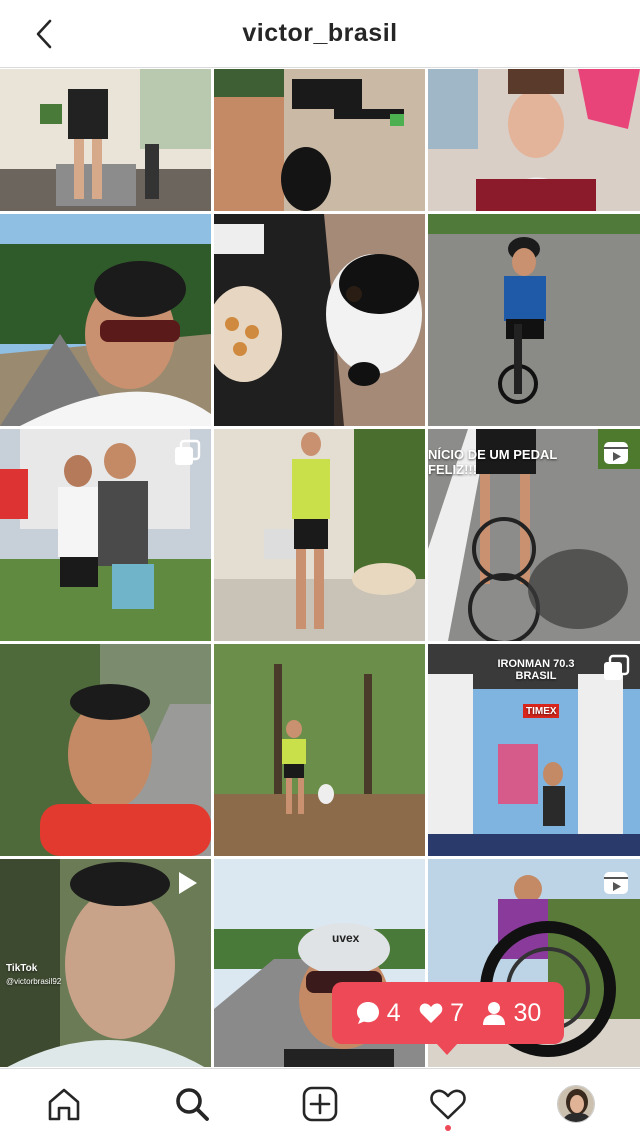 The image size is (640, 1138). I want to click on chevron-left-icon, so click(44, 34).